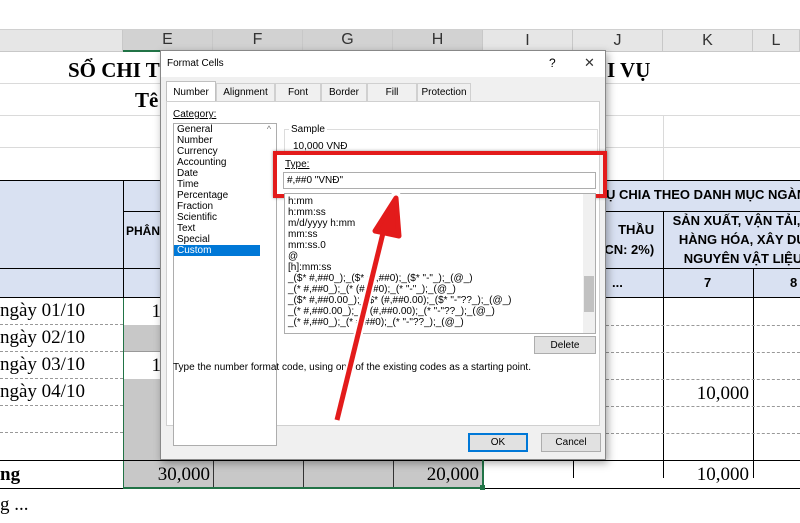  I want to click on arrow-annotation-icon, so click(369, 306).